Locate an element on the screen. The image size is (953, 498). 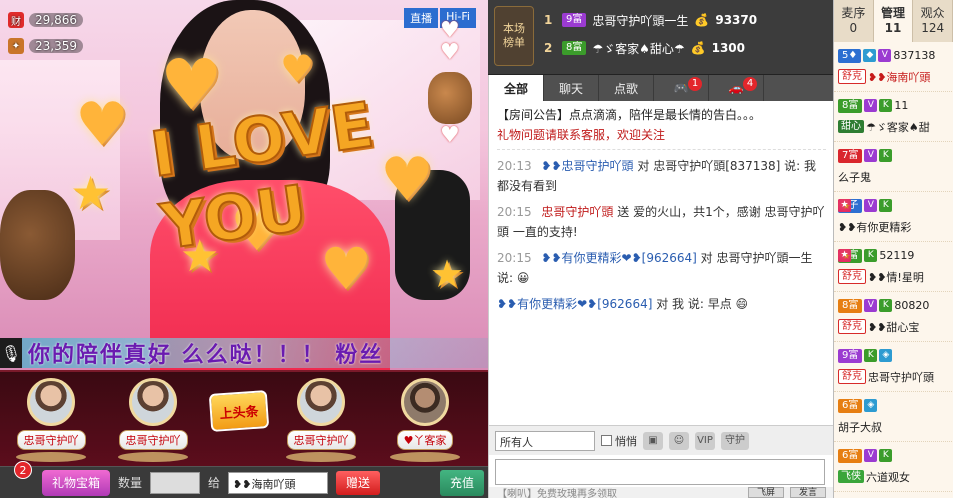
level-badge: 5♦ is located at coordinates (850, 55).